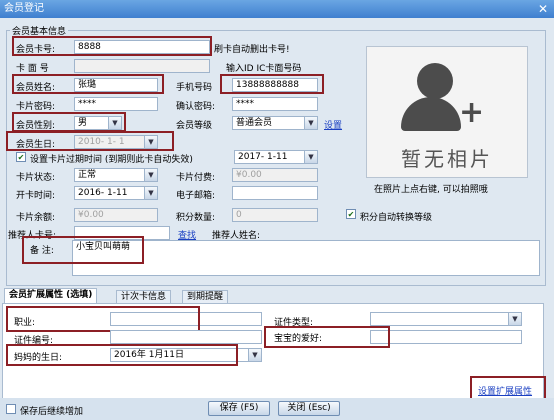  Describe the element at coordinates (196, 178) in the screenshot. I see `fee-label: 卡片付费:` at that location.